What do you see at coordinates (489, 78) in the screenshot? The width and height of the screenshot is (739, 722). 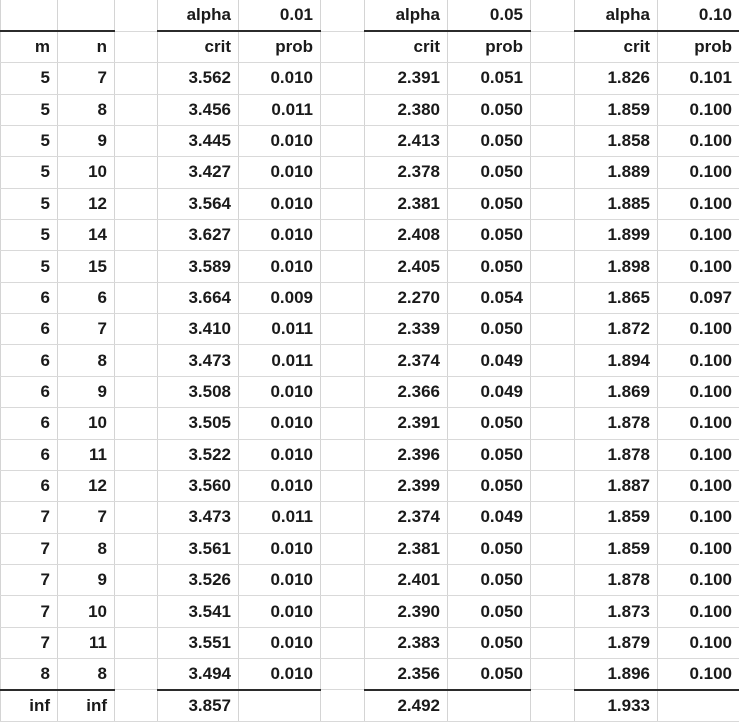 I see `cell-a05_prob: 0.051` at bounding box center [489, 78].